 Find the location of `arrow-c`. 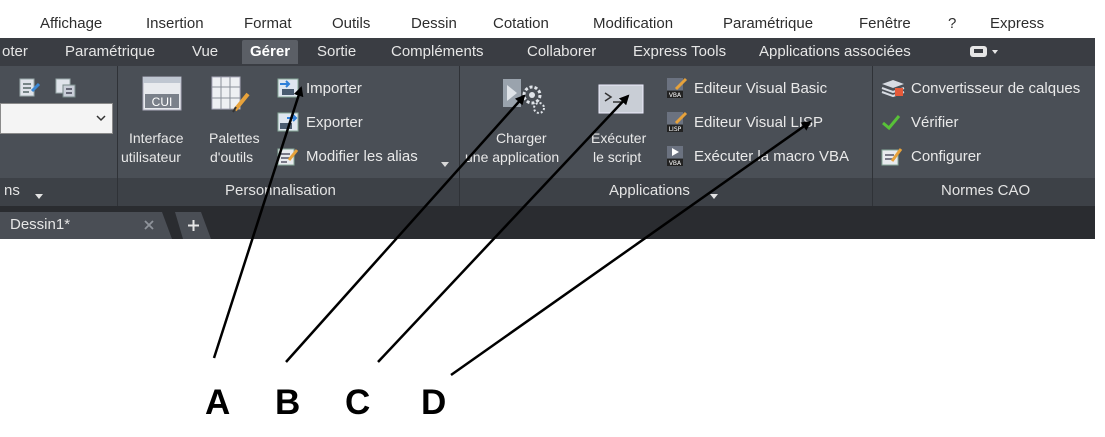

arrow-c is located at coordinates (503, 228).